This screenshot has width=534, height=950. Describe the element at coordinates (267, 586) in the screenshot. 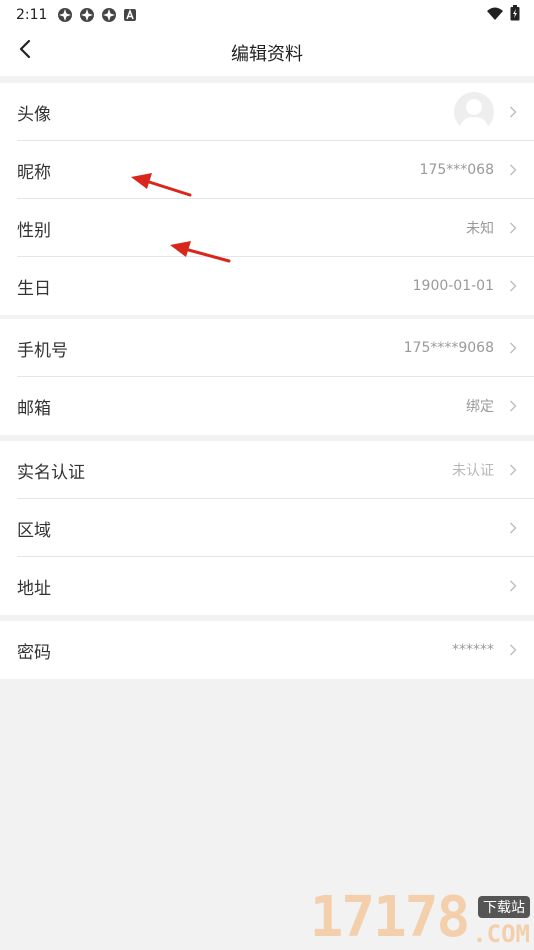

I see `address-row: 地址` at that location.